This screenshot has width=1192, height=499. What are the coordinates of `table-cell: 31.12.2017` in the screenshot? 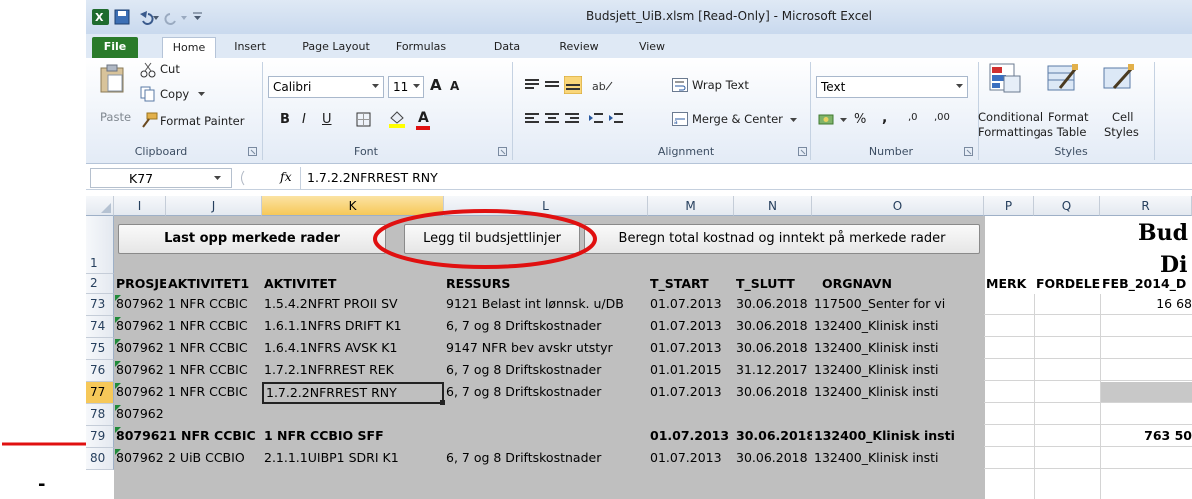 It's located at (773, 368).